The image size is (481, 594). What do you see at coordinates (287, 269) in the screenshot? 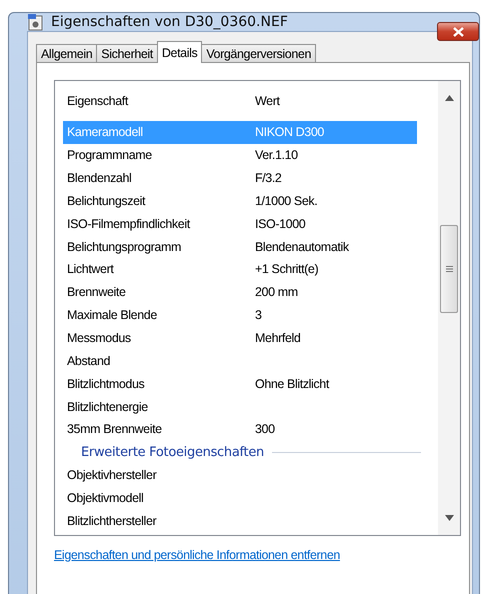
I see `property-value: +1 Schritt(e)` at bounding box center [287, 269].